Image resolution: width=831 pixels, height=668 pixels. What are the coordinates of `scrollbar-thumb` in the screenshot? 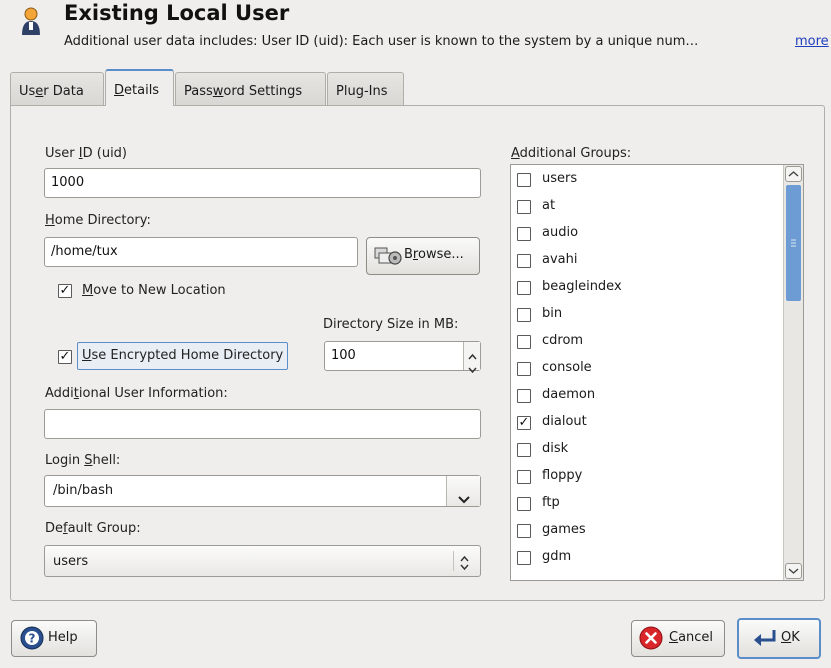 It's located at (793, 243).